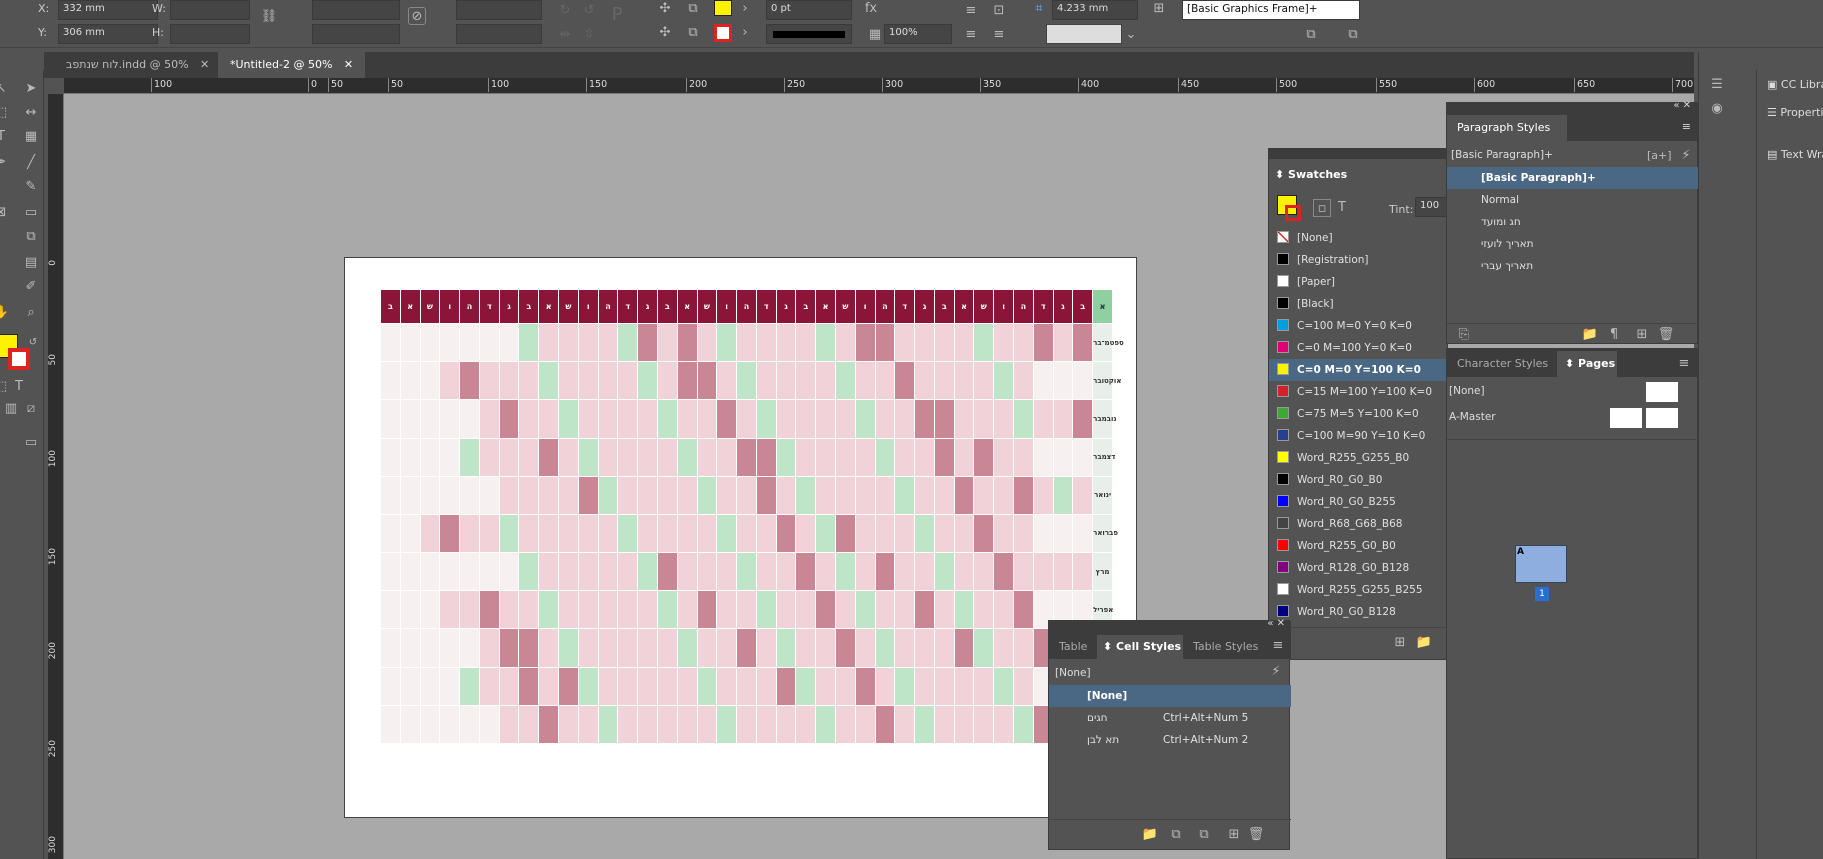 Image resolution: width=1823 pixels, height=859 pixels. Describe the element at coordinates (1271, 10) in the screenshot. I see `object-style-dropdown: [Basic Graphics Frame]+` at that location.